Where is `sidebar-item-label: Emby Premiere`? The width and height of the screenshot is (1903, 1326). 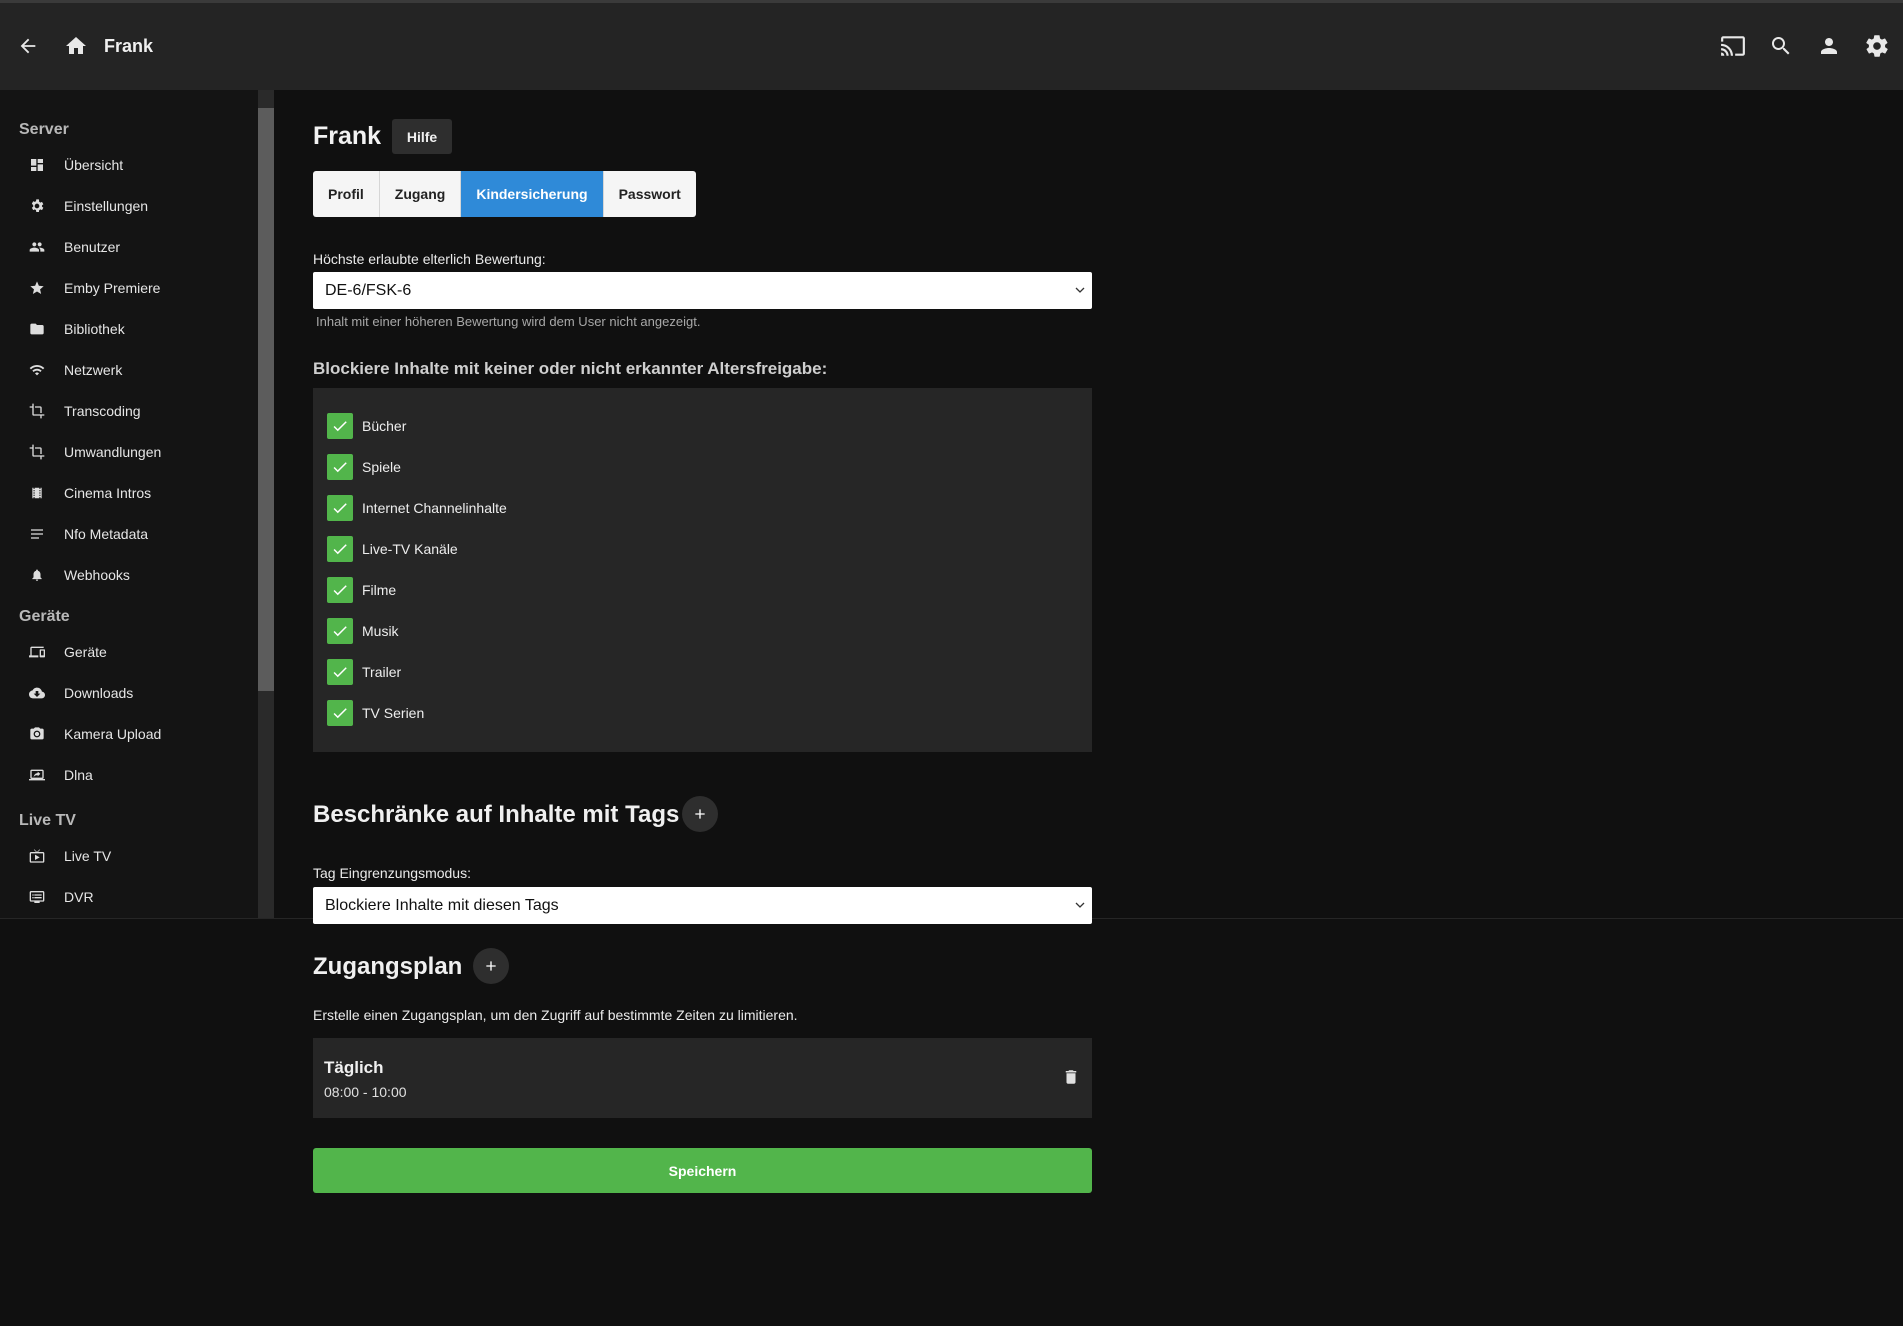
sidebar-item-label: Emby Premiere is located at coordinates (112, 287).